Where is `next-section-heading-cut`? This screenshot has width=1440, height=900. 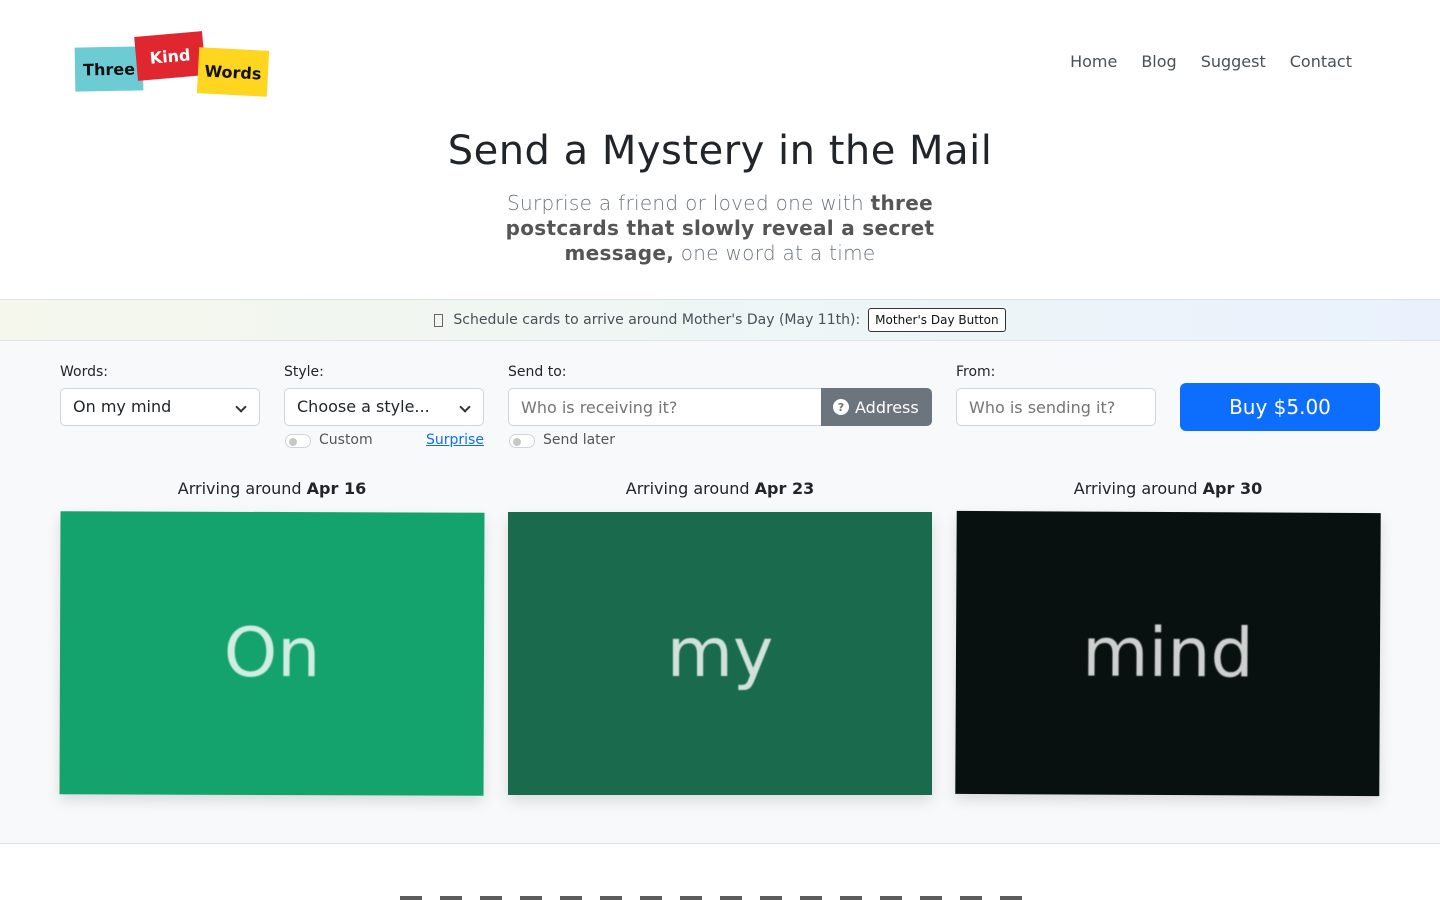
next-section-heading-cut is located at coordinates (720, 893).